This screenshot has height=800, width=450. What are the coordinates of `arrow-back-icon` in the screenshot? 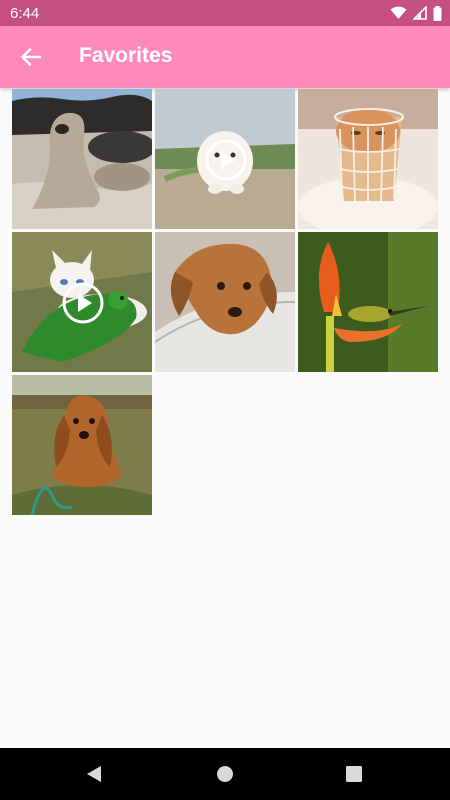 It's located at (31, 57).